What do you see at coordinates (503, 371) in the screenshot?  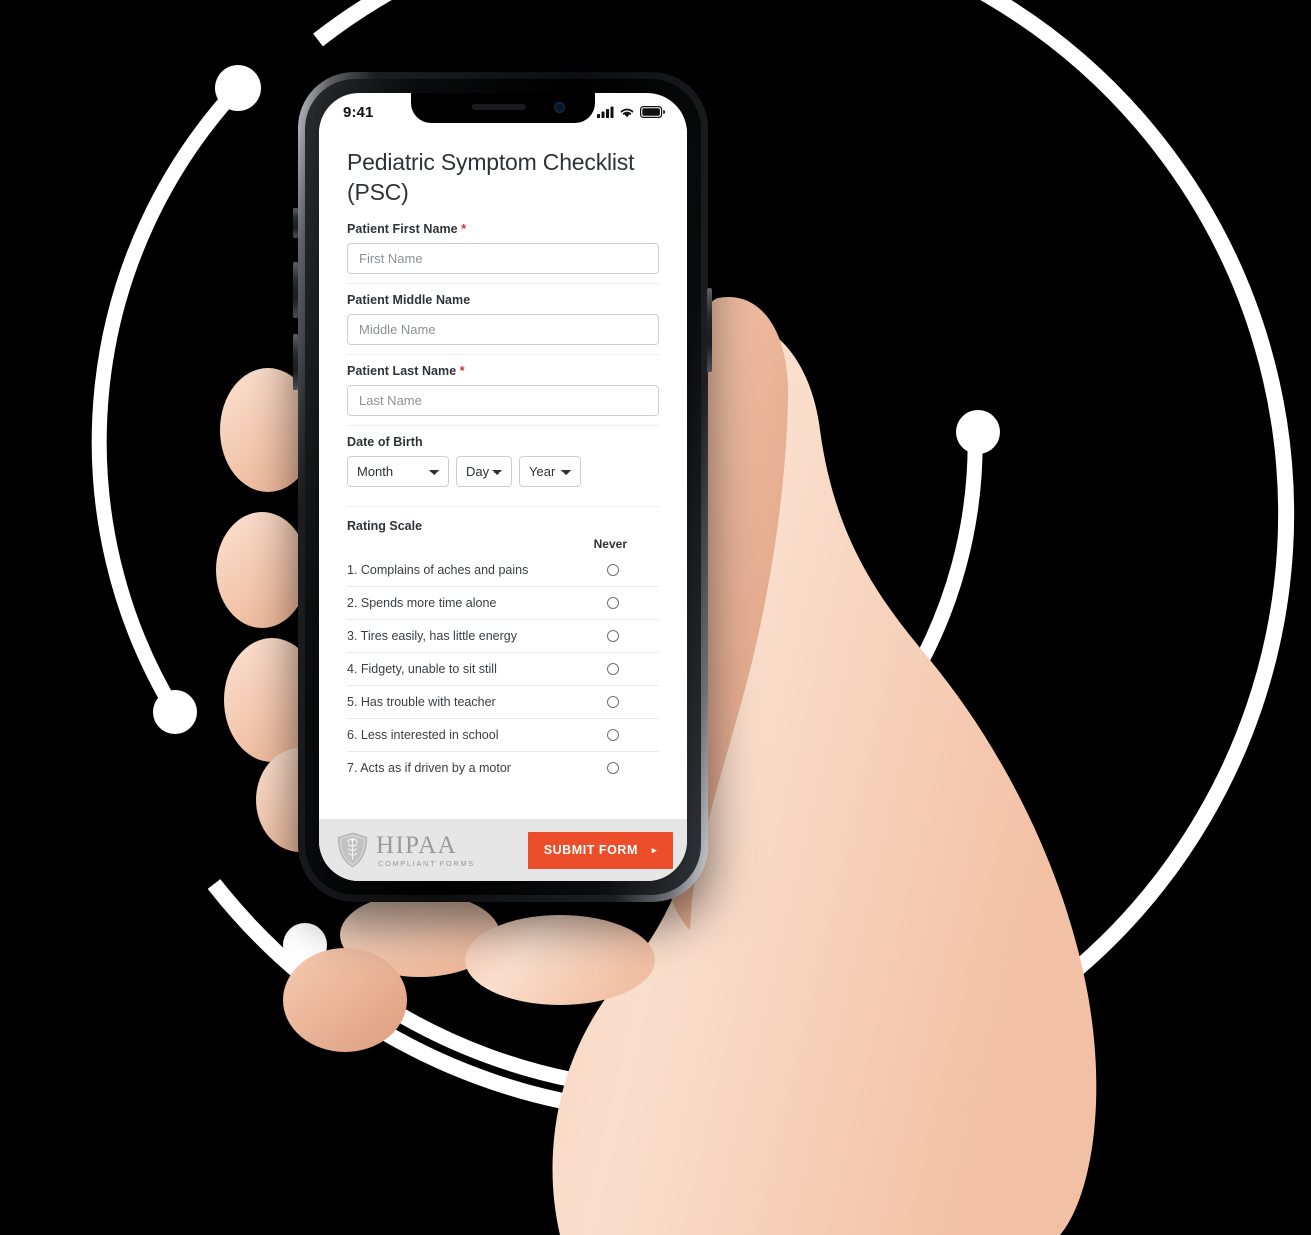 I see `field-label: Patient Last Name *` at bounding box center [503, 371].